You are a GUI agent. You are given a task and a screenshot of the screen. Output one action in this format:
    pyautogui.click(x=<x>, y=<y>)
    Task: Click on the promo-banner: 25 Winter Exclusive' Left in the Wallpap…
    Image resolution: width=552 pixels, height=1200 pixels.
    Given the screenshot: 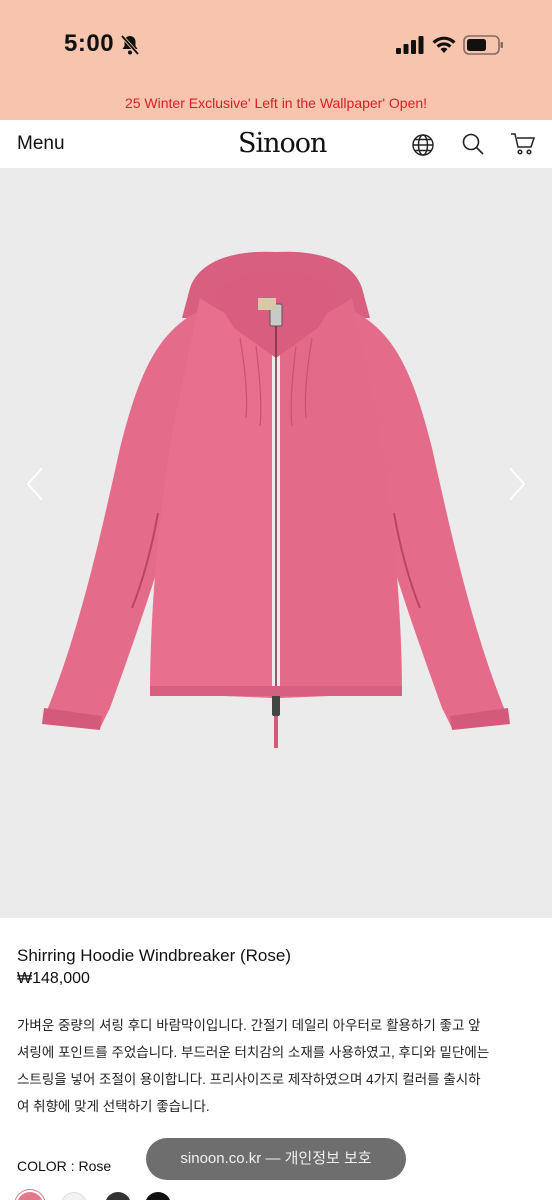 What is the action you would take?
    pyautogui.click(x=276, y=104)
    